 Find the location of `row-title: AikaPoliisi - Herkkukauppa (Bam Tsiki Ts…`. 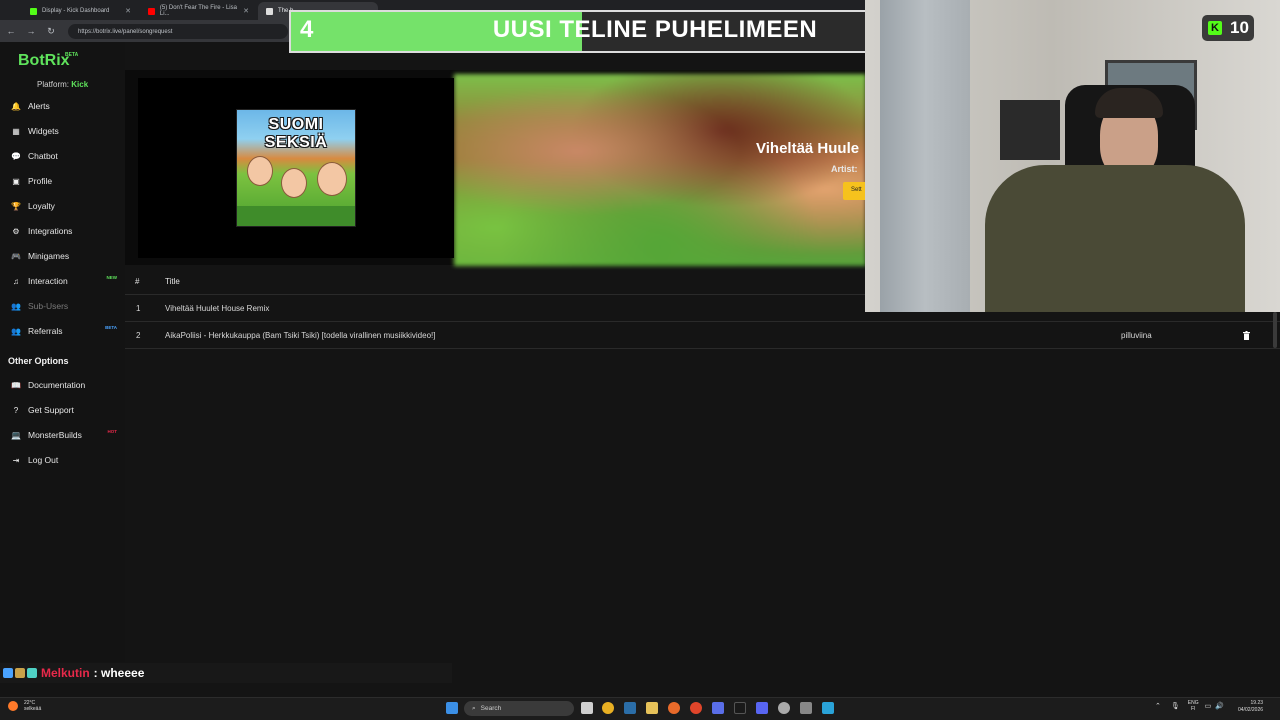

row-title: AikaPoliisi - Herkkukauppa (Bam Tsiki Ts… is located at coordinates (300, 335).